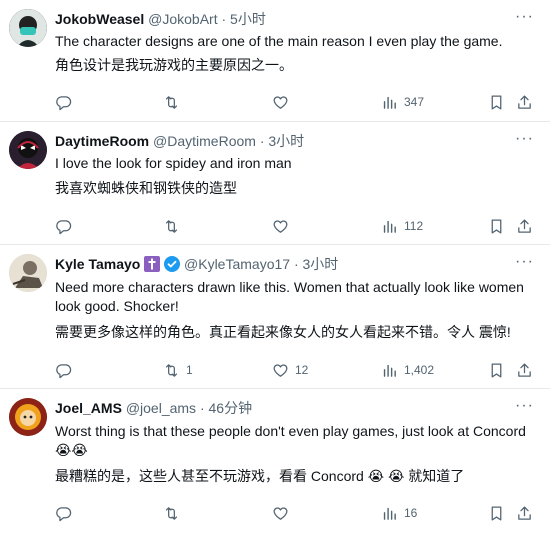 The image size is (550, 534). What do you see at coordinates (204, 141) in the screenshot?
I see `handle: @DaytimeRoom` at bounding box center [204, 141].